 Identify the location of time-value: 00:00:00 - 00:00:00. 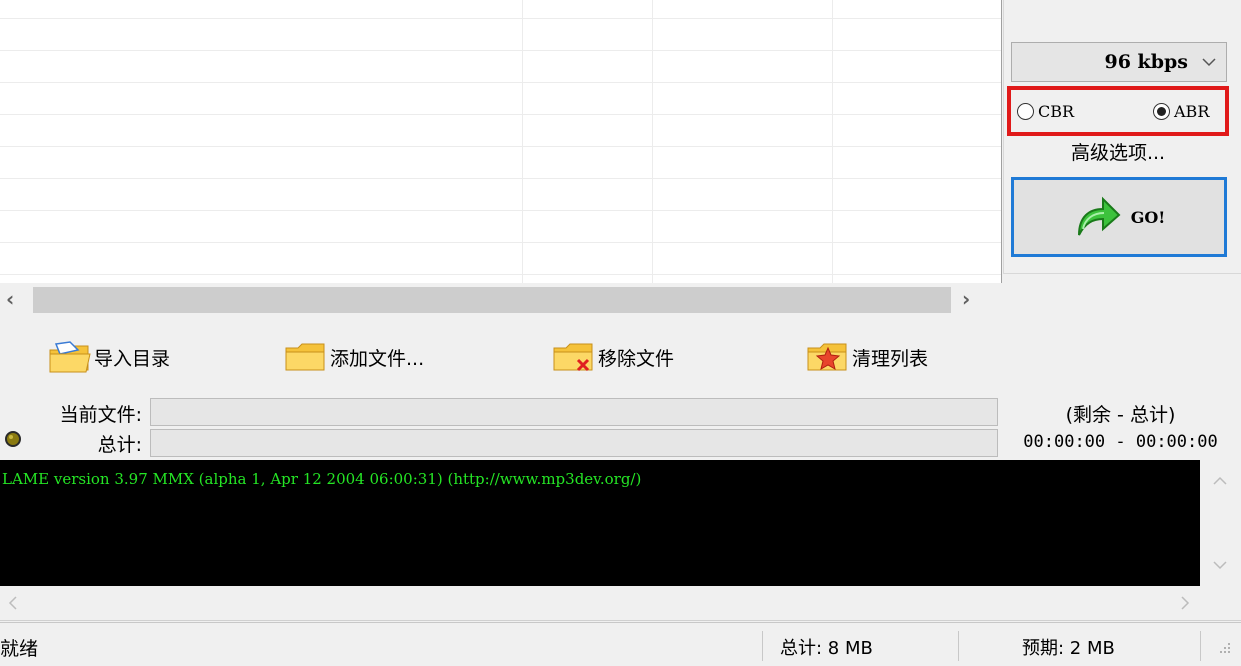
(1120, 442).